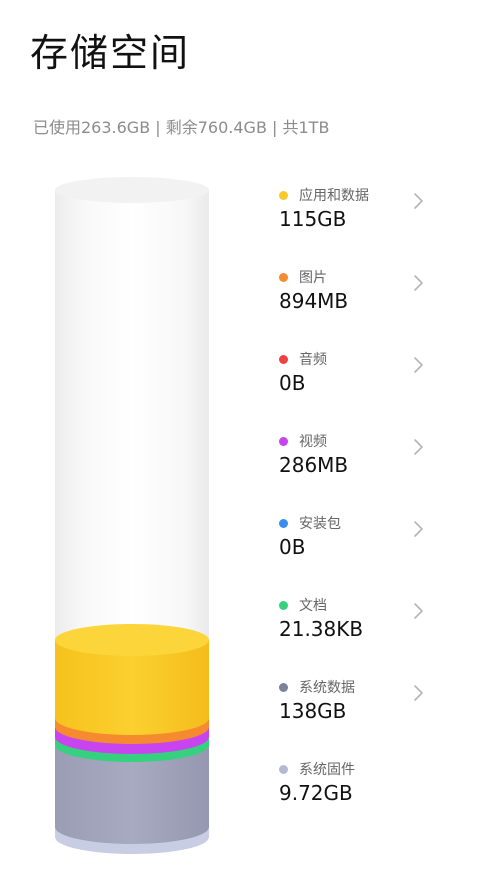 This screenshot has width=489, height=883. What do you see at coordinates (283, 277) in the screenshot?
I see `orange-dot-icon` at bounding box center [283, 277].